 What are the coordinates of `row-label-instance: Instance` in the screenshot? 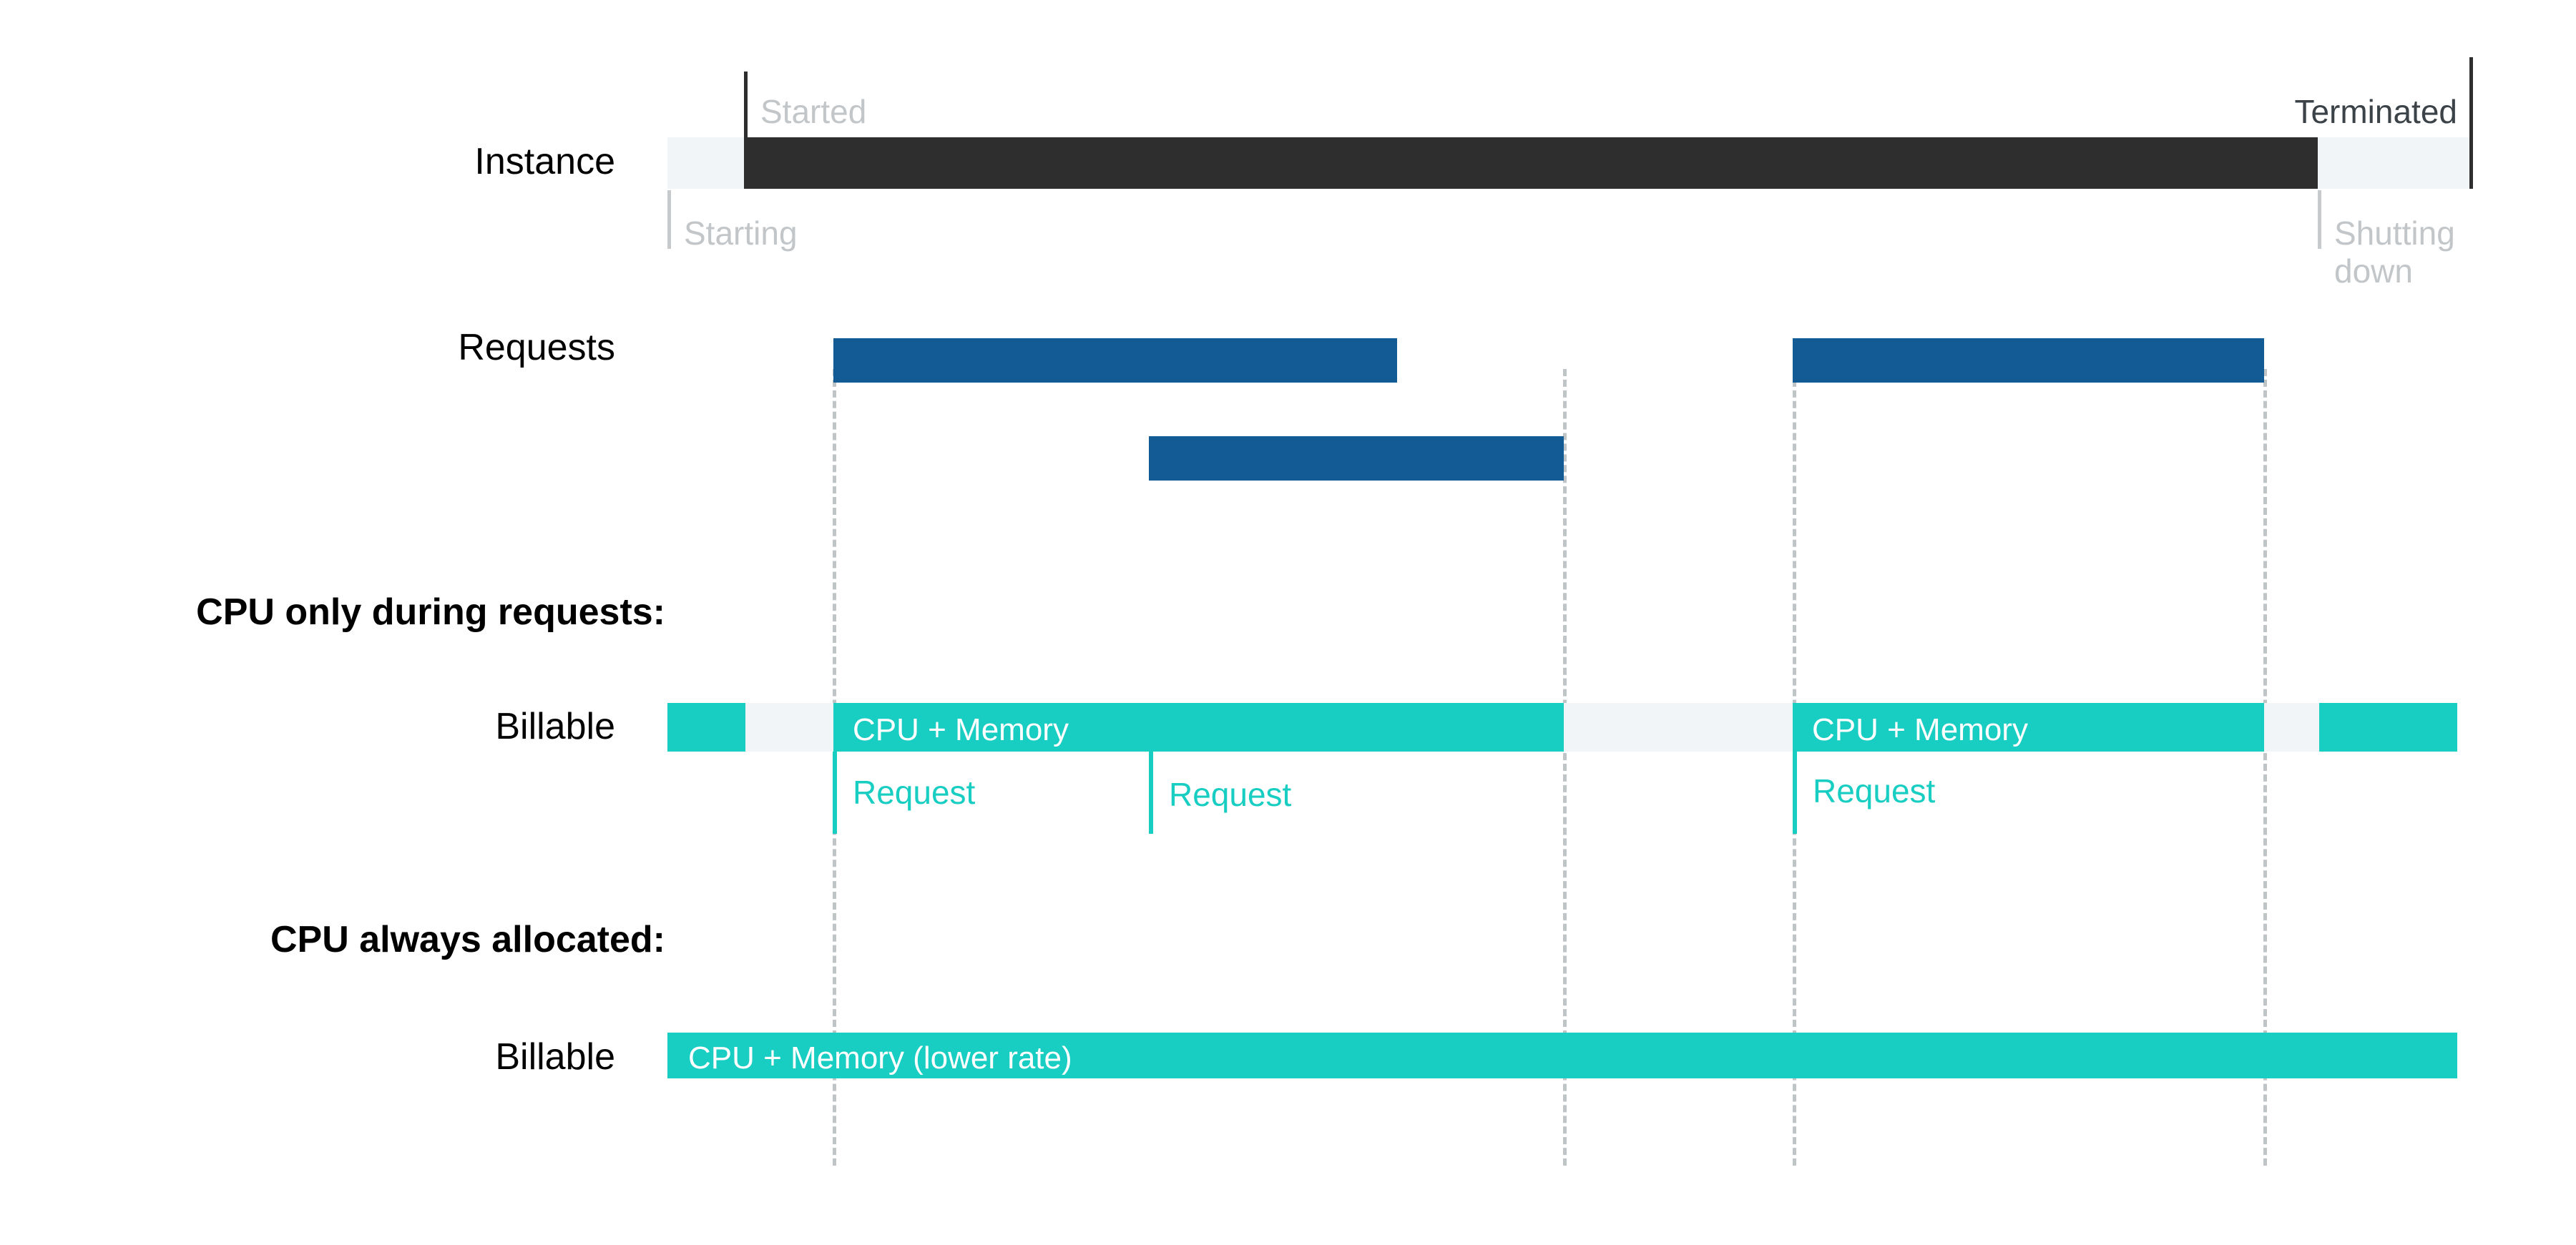 It's located at (544, 161).